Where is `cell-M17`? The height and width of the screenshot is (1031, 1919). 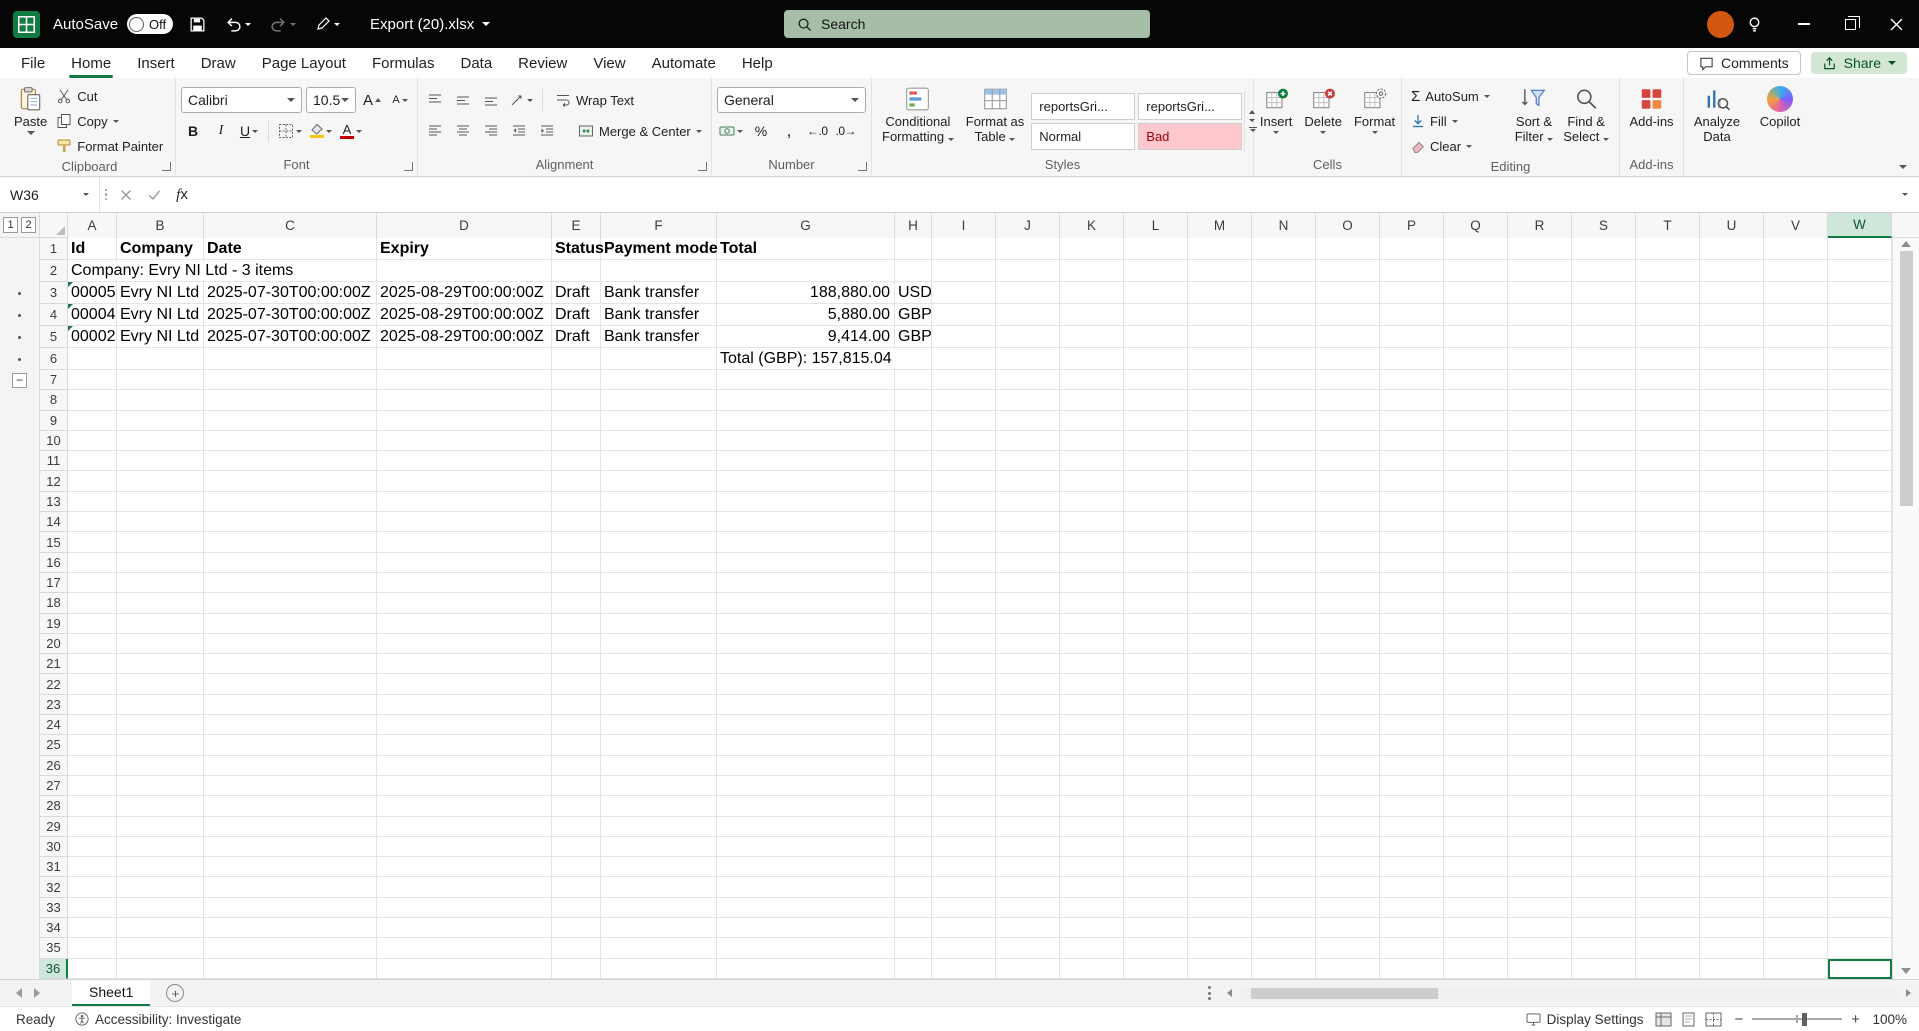 cell-M17 is located at coordinates (1220, 583).